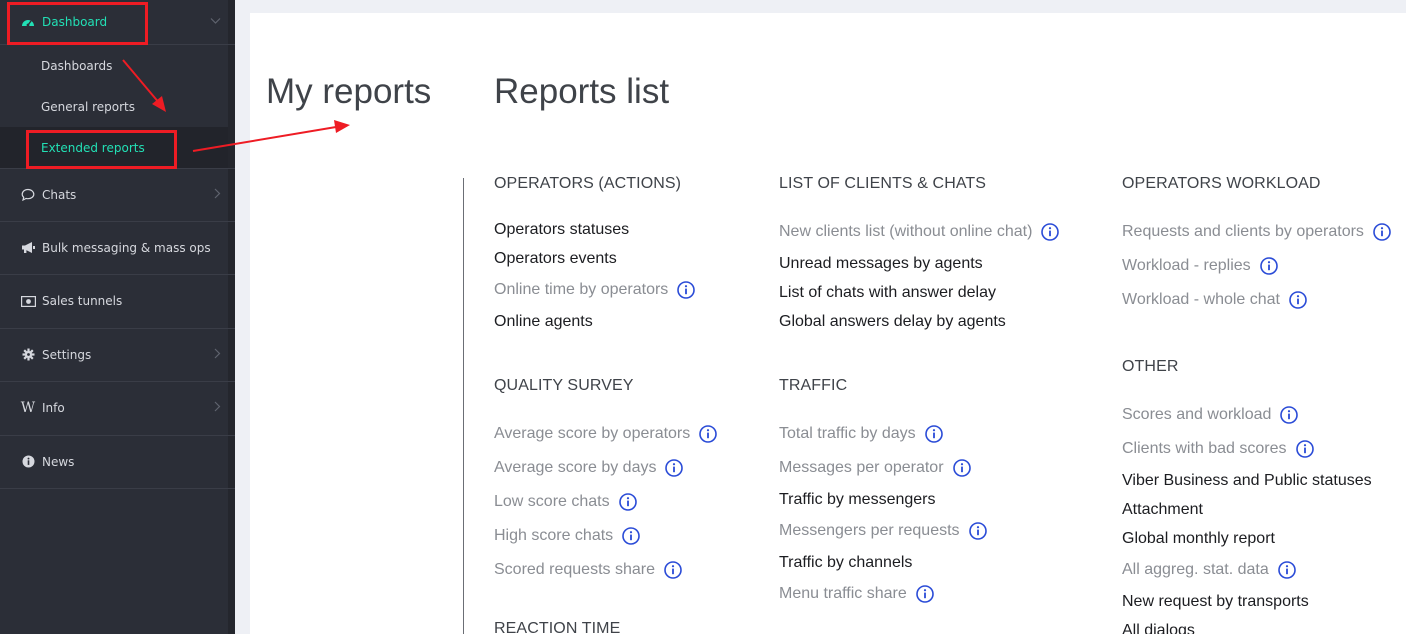  Describe the element at coordinates (271, 136) in the screenshot. I see `arrow-to-my-reports` at that location.